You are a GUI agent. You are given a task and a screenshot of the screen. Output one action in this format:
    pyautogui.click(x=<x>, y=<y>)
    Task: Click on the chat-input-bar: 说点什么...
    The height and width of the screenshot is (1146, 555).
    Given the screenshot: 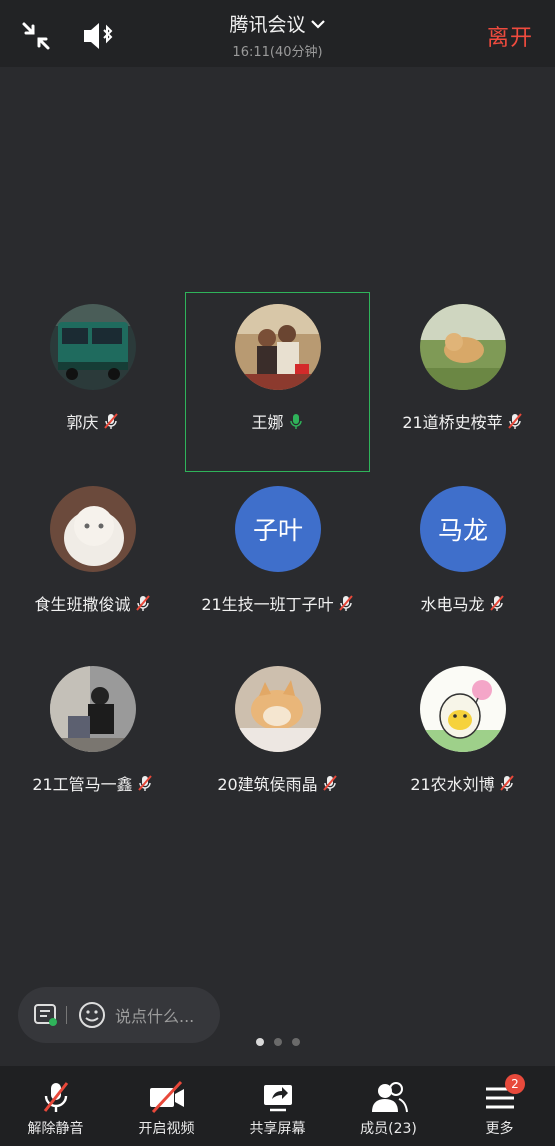 What is the action you would take?
    pyautogui.click(x=119, y=1015)
    